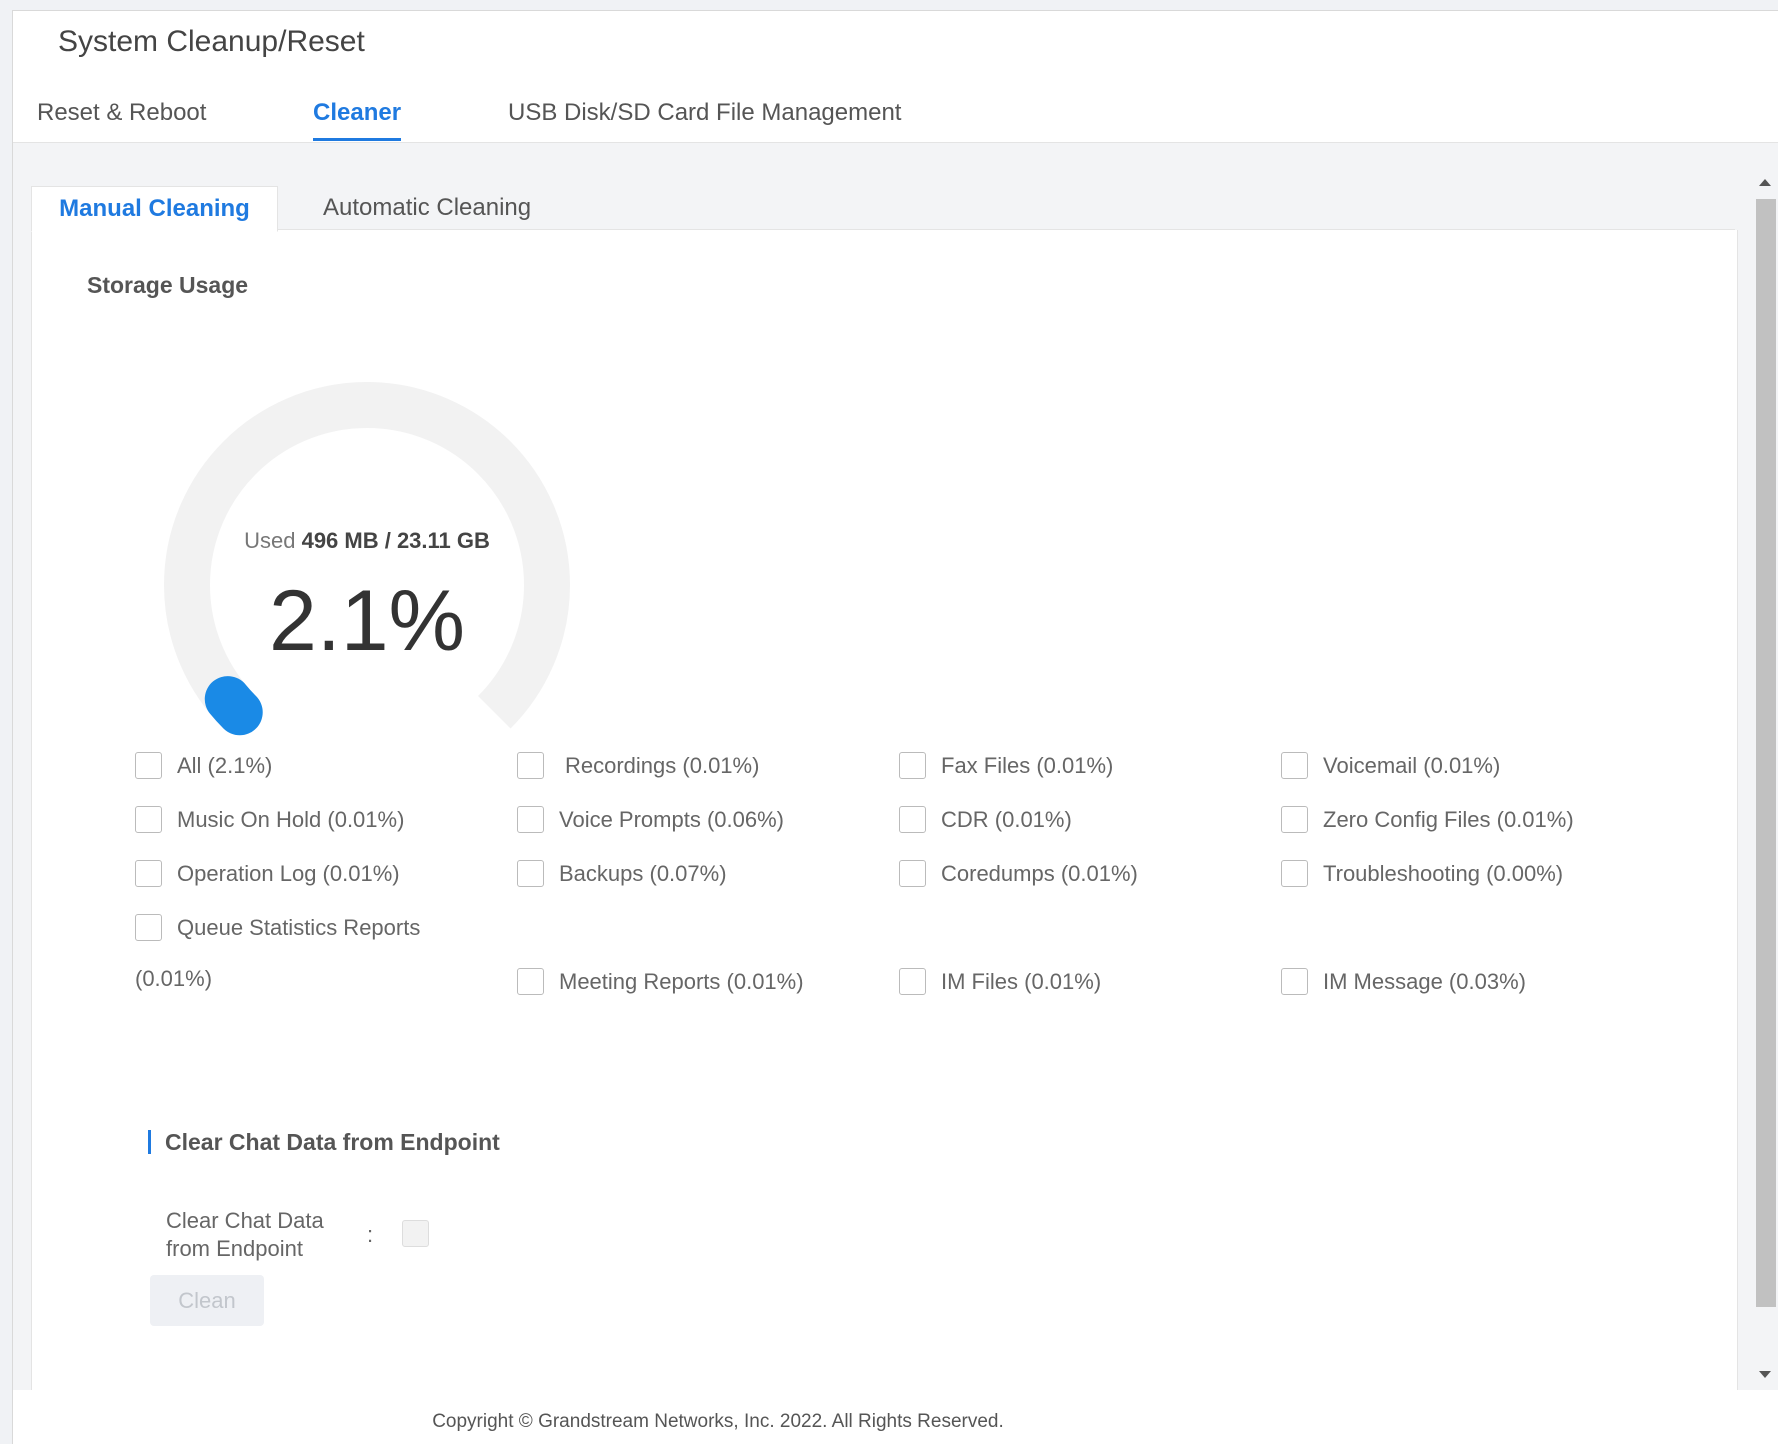 The width and height of the screenshot is (1778, 1444). What do you see at coordinates (1765, 182) in the screenshot?
I see `scroll-up-arrow-icon` at bounding box center [1765, 182].